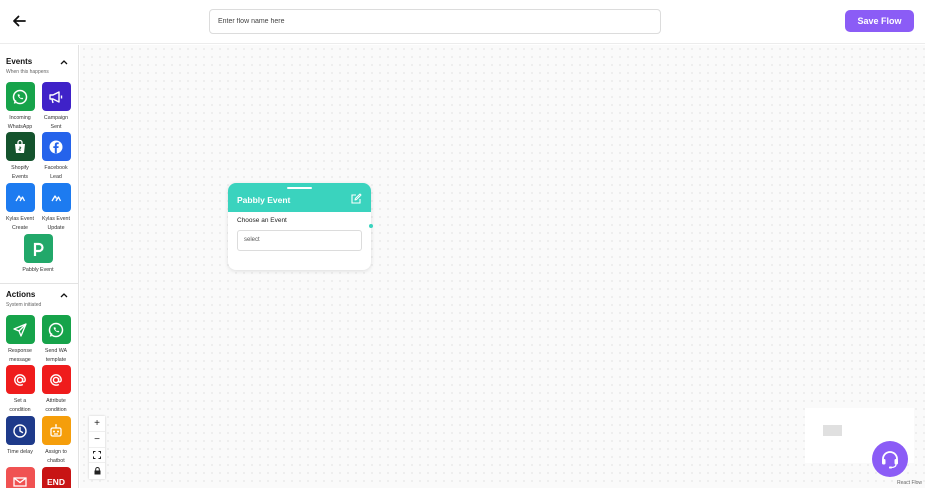 The image size is (925, 488). Describe the element at coordinates (20, 223) in the screenshot. I see `tile-label: Kylas Event Create` at that location.